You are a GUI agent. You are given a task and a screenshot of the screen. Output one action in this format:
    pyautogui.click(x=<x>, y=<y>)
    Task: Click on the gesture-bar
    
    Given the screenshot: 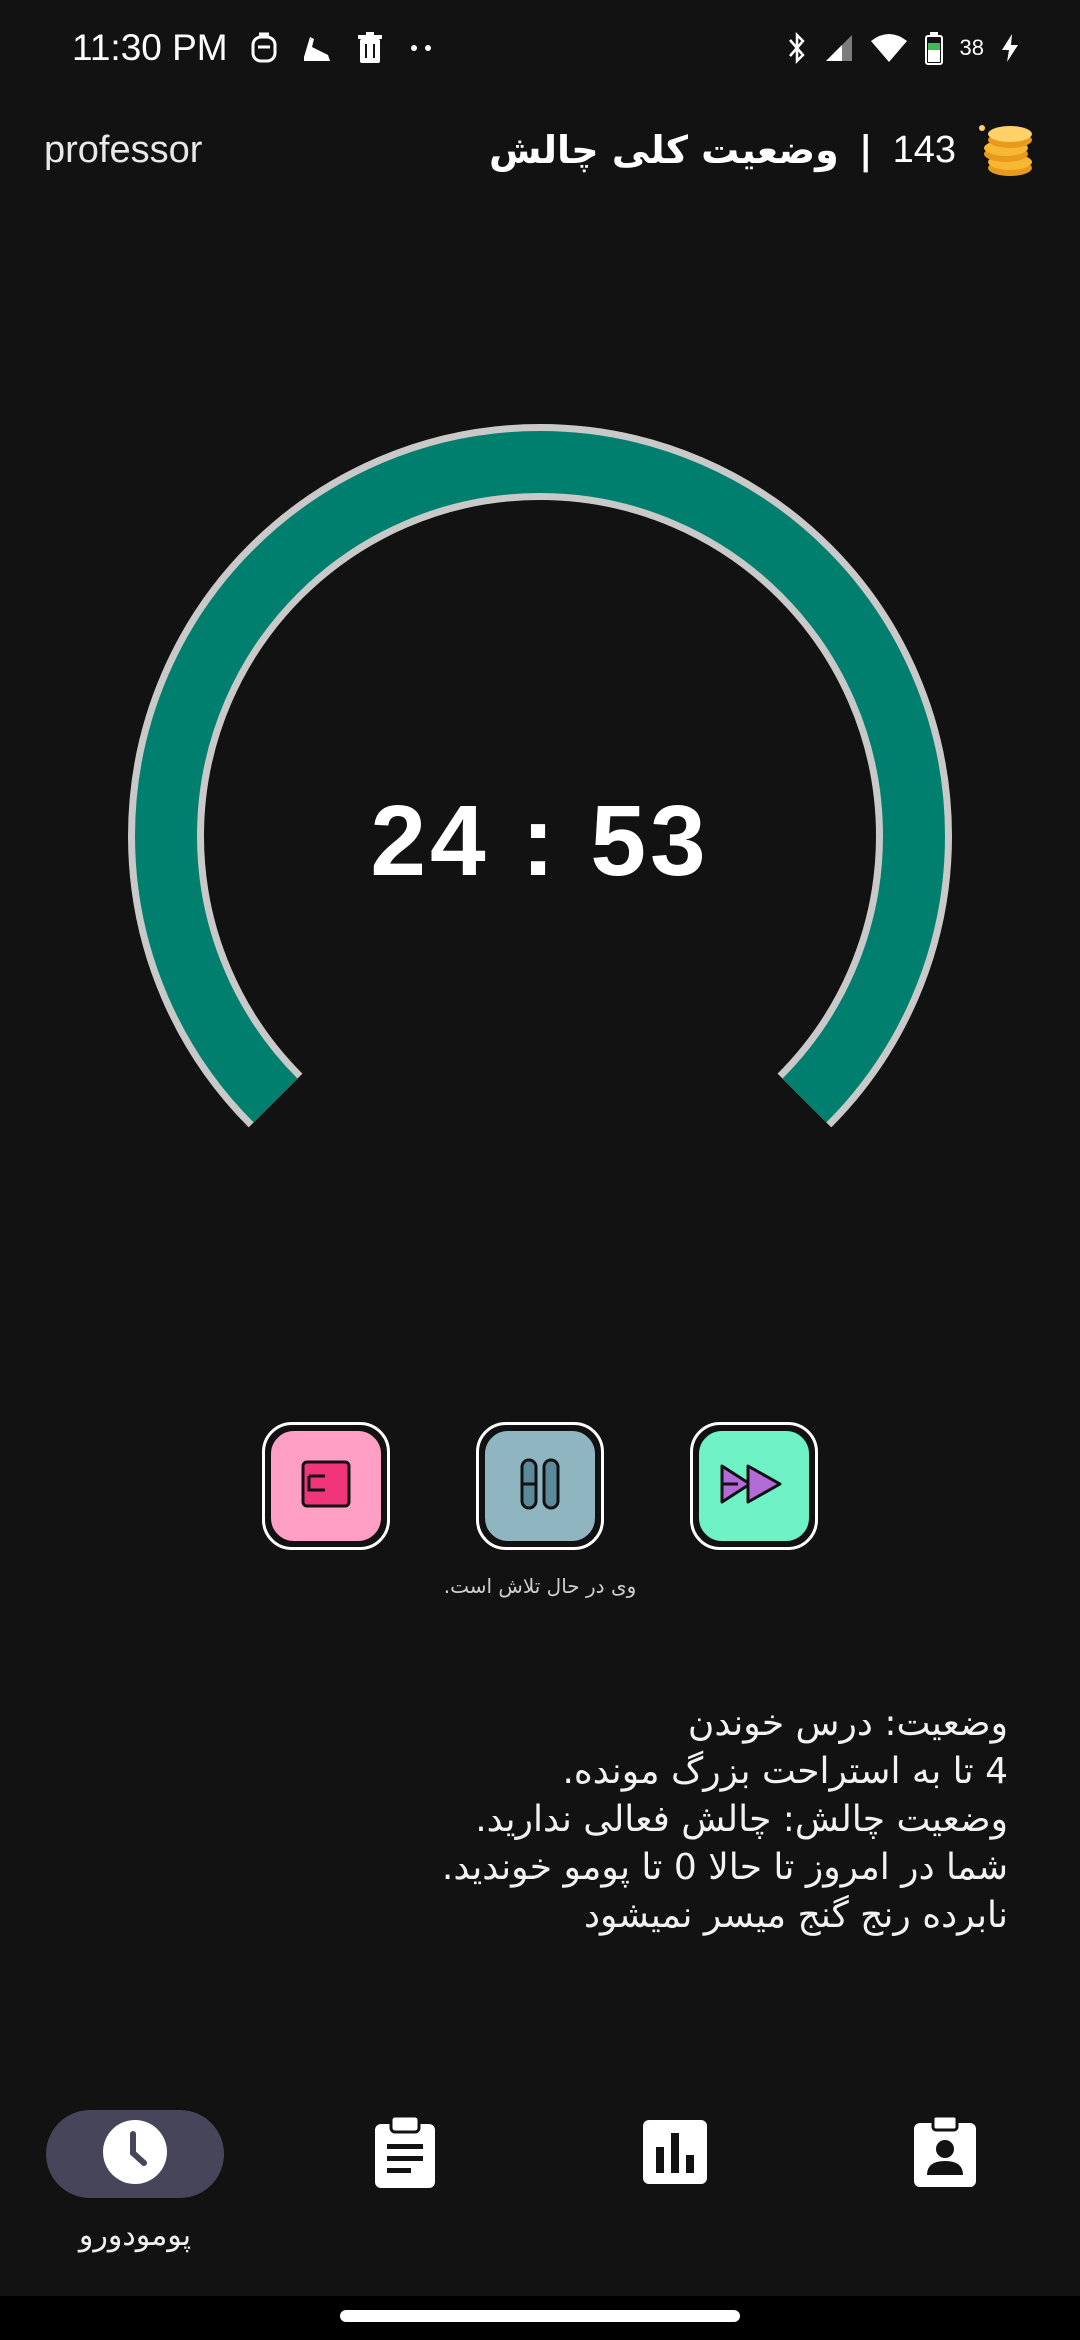 What is the action you would take?
    pyautogui.click(x=540, y=2316)
    